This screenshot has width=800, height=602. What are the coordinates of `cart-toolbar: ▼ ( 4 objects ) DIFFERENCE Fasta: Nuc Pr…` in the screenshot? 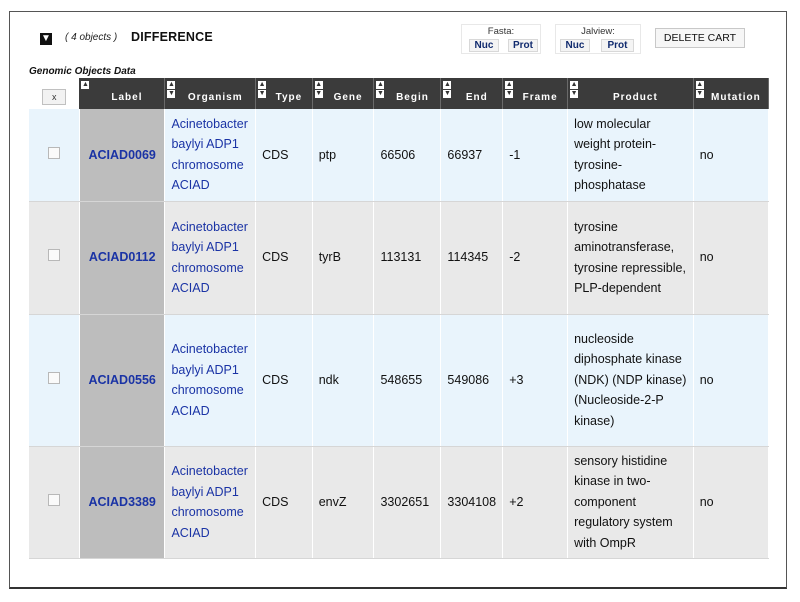 It's located at (398, 42).